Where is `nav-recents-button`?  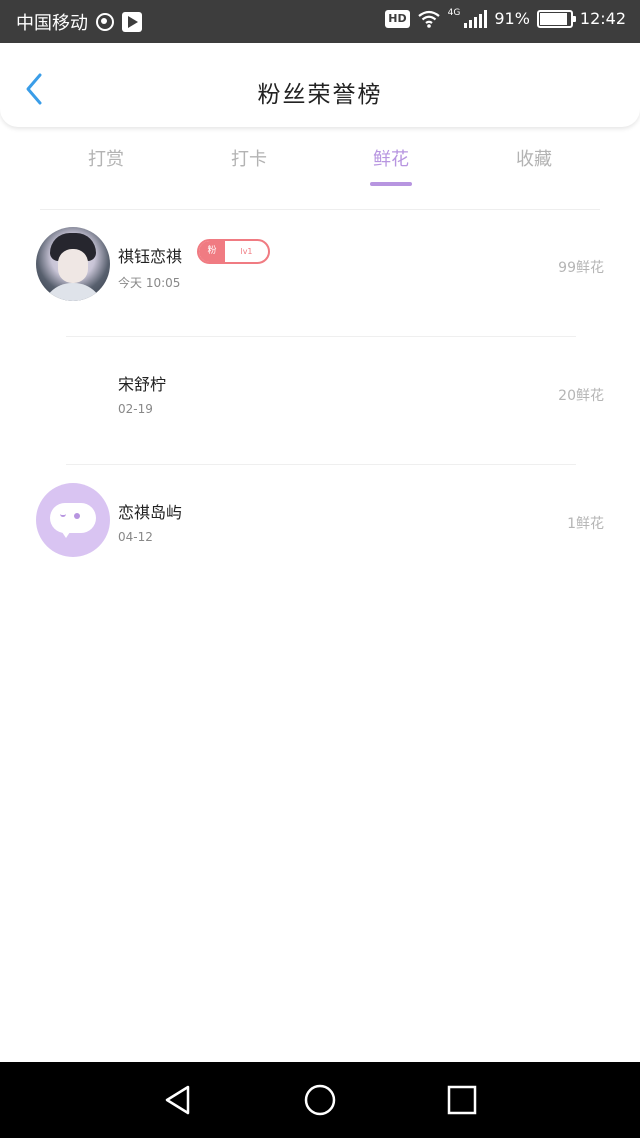
nav-recents-button is located at coordinates (462, 1100).